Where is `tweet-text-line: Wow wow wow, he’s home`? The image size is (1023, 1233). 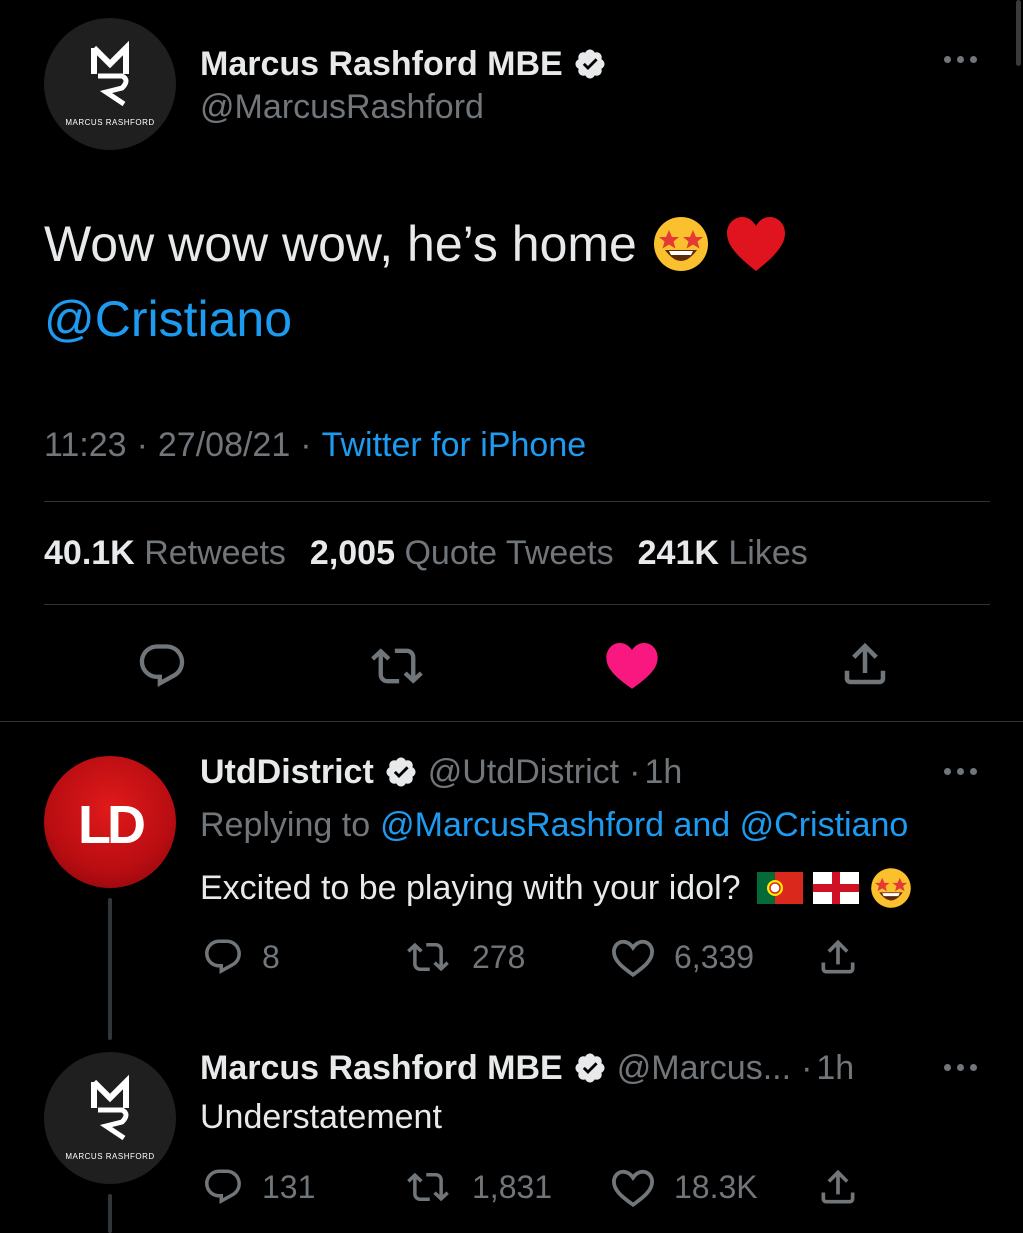
tweet-text-line: Wow wow wow, he’s home is located at coordinates (415, 244).